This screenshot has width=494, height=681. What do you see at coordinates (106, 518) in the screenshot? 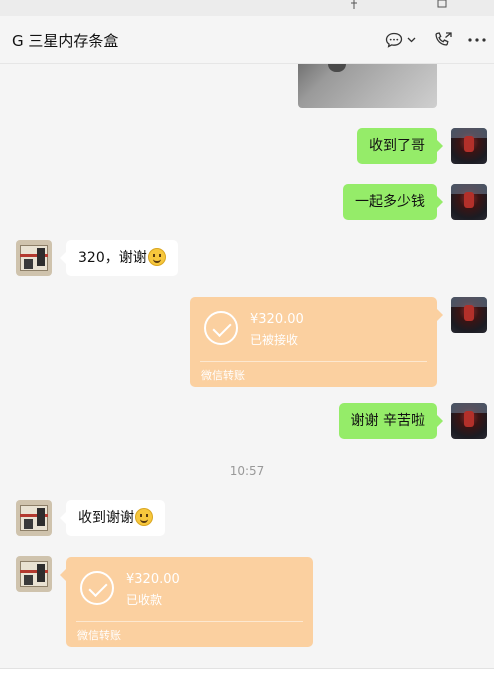
I see `message-text: 收到谢谢` at bounding box center [106, 518].